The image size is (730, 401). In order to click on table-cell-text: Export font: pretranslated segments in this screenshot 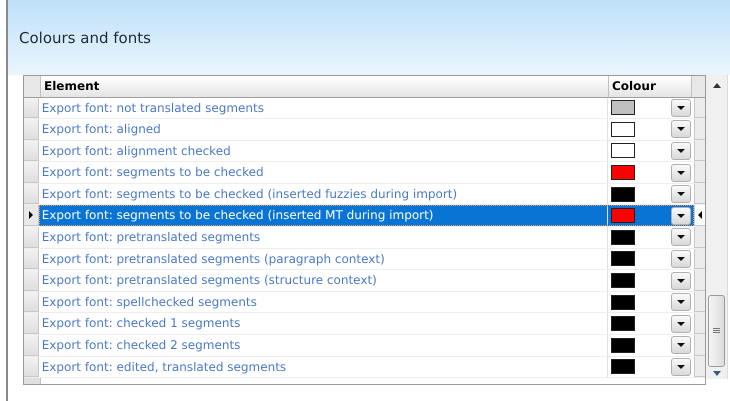, I will do `click(151, 237)`.